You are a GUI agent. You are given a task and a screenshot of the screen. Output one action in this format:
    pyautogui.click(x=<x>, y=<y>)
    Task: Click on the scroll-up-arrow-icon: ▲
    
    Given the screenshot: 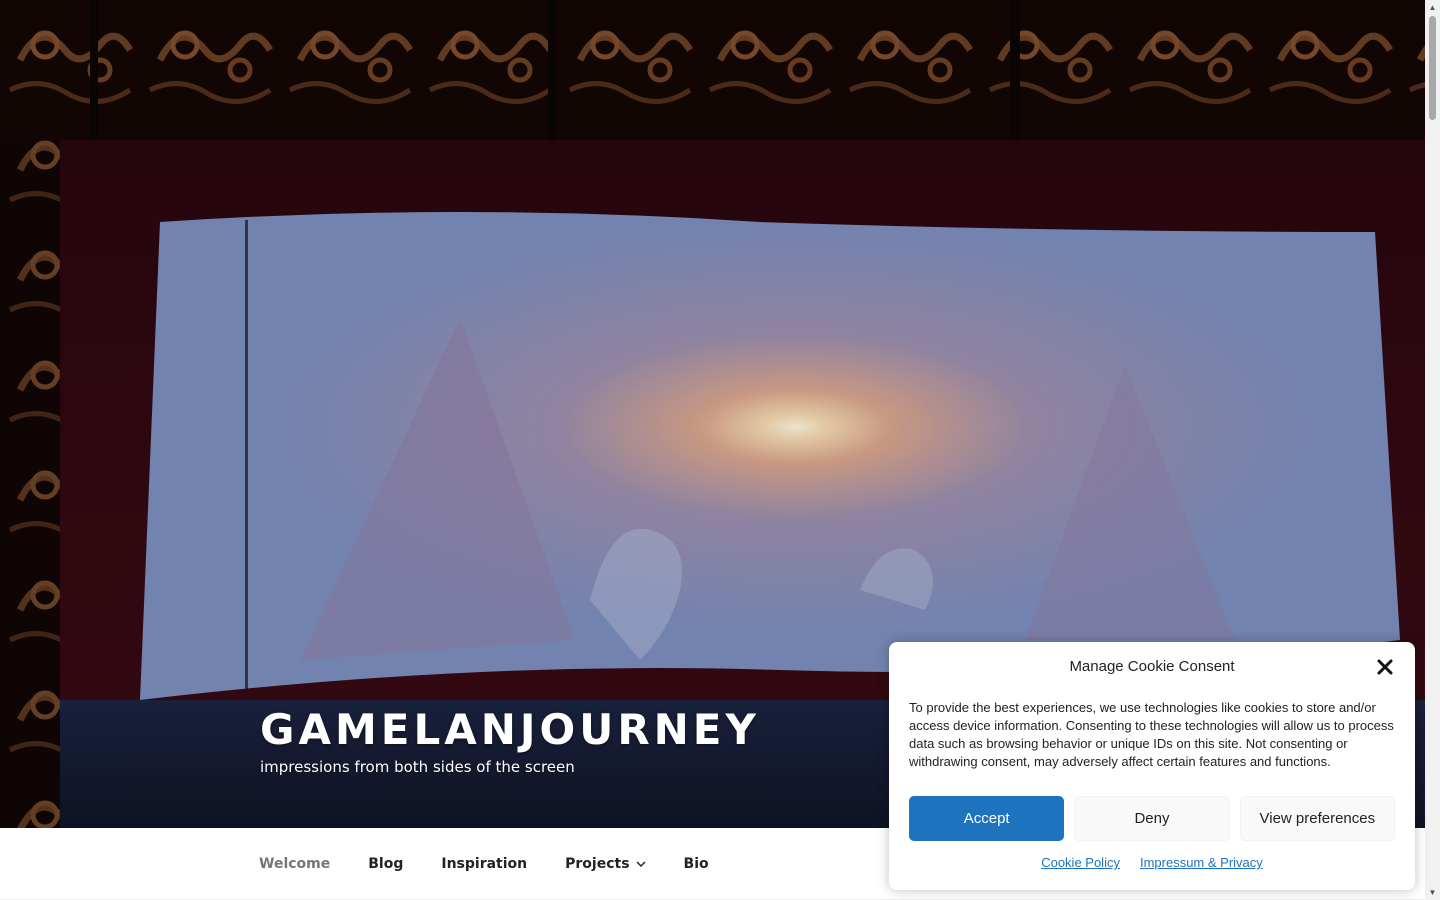 What is the action you would take?
    pyautogui.click(x=1432, y=7)
    